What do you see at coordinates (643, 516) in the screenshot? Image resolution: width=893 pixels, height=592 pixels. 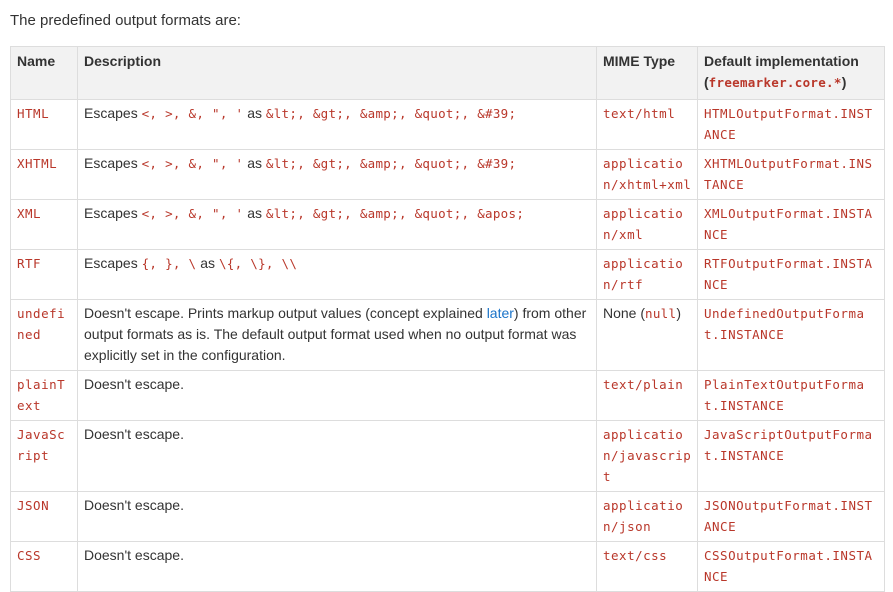 I see `mime-type: application/json` at bounding box center [643, 516].